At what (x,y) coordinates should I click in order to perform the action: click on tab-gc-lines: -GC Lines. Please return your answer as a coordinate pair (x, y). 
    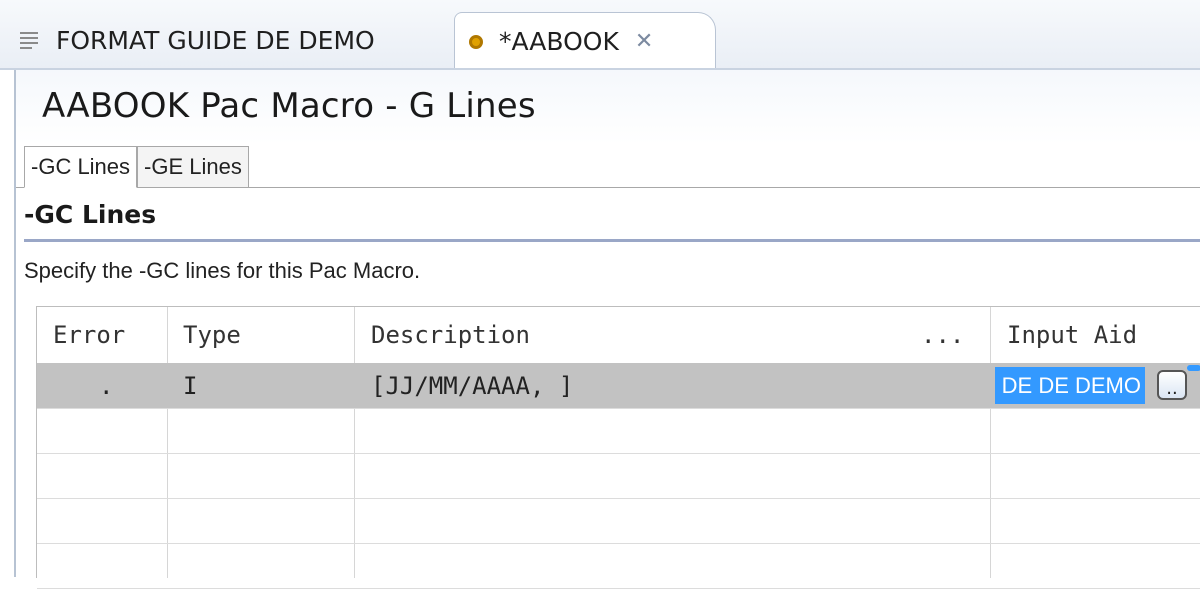
    Looking at the image, I should click on (81, 167).